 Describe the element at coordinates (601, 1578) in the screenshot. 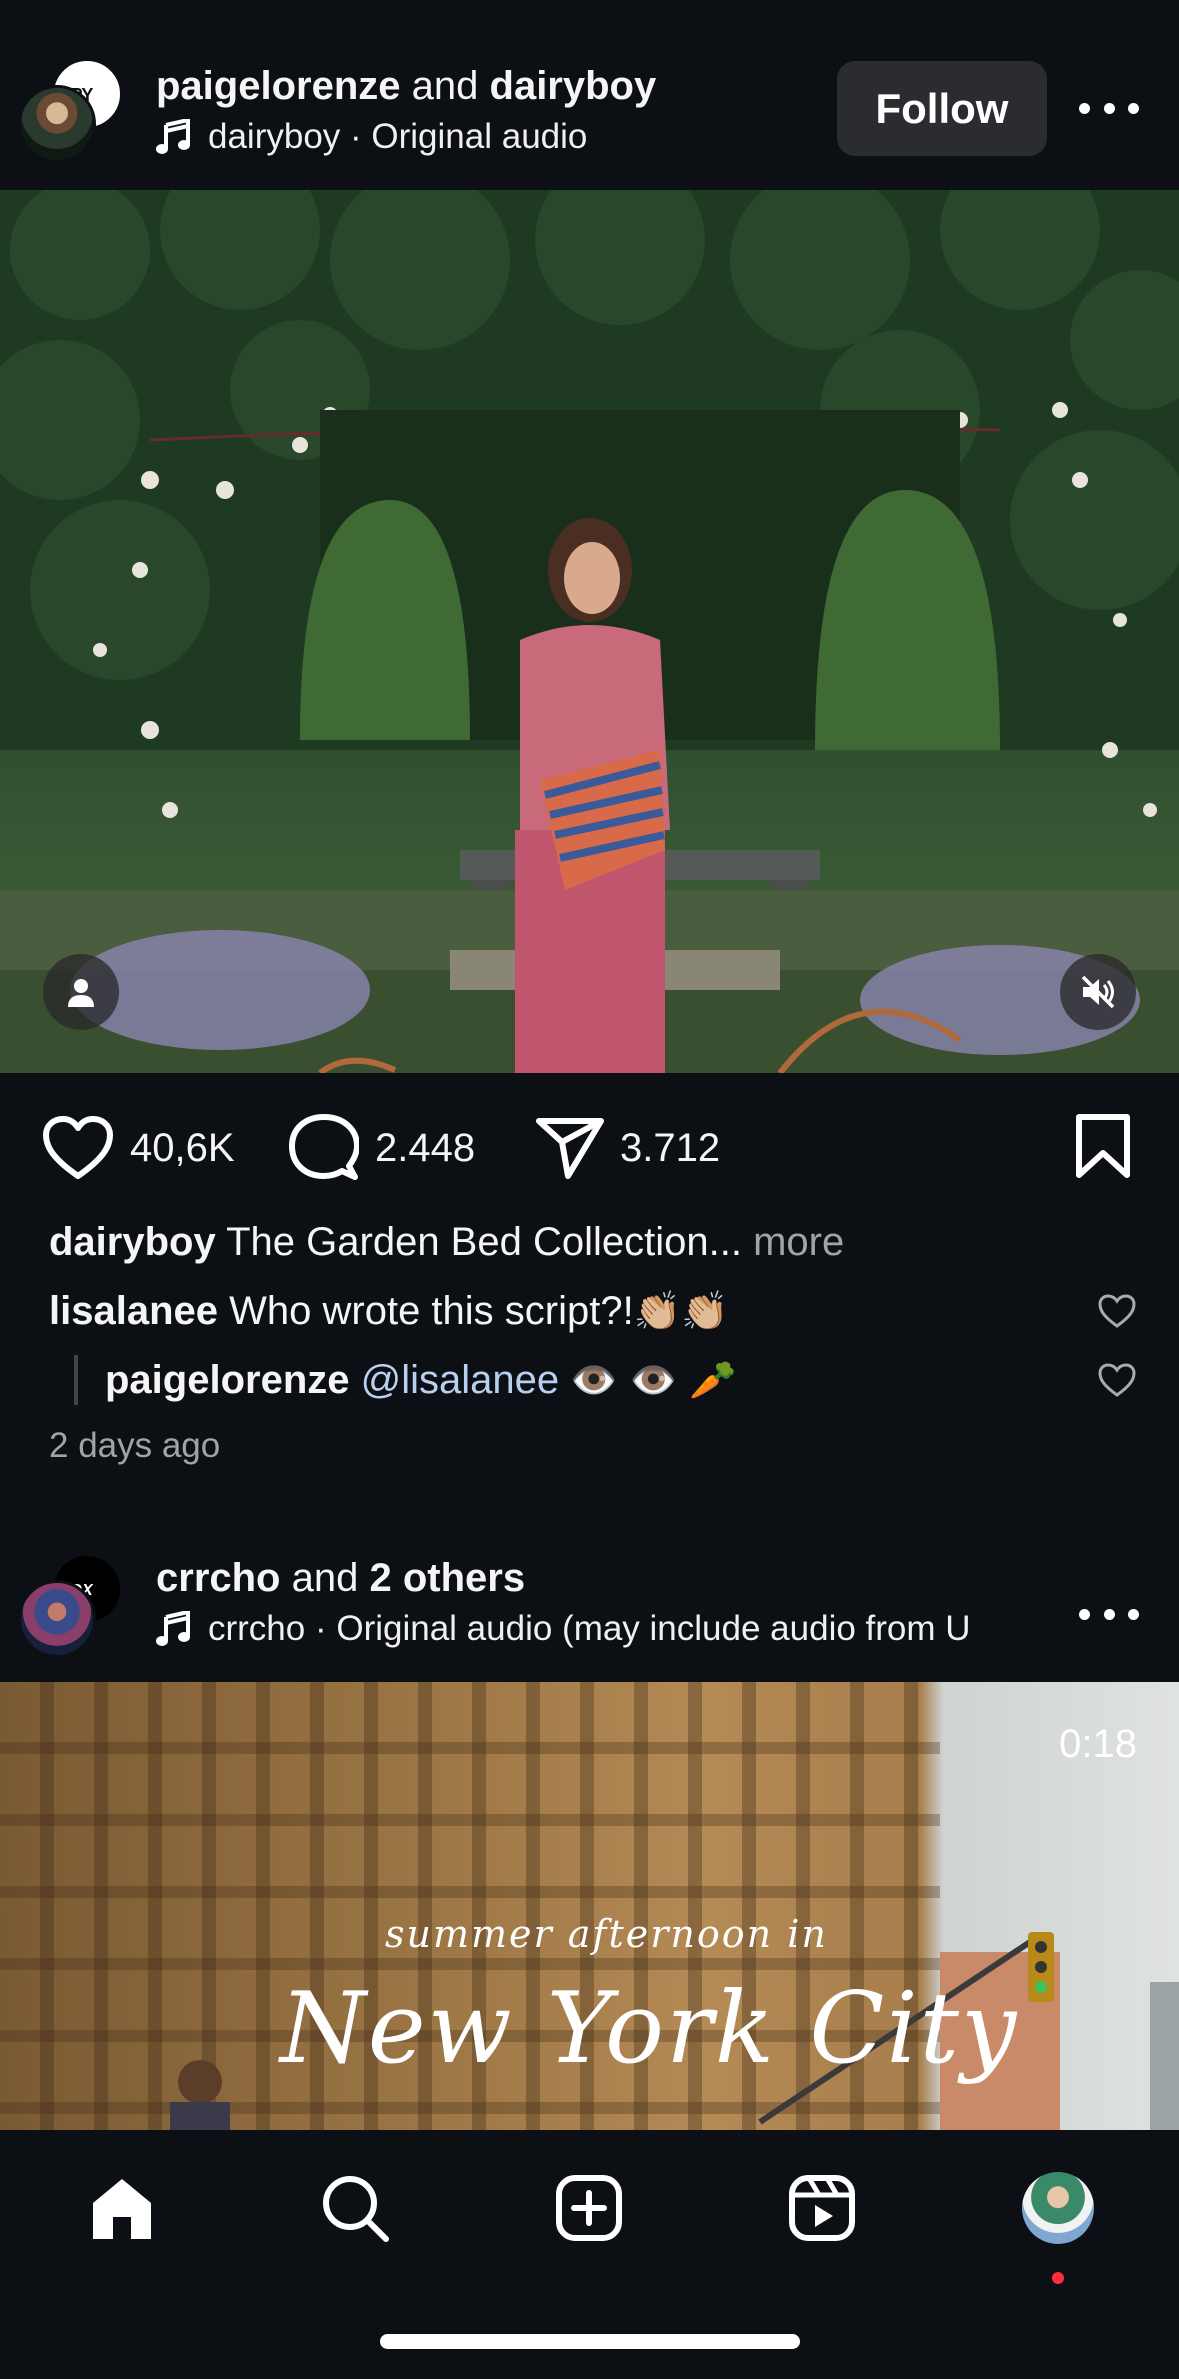

I see `post2-title: crrcho and 2 others` at that location.